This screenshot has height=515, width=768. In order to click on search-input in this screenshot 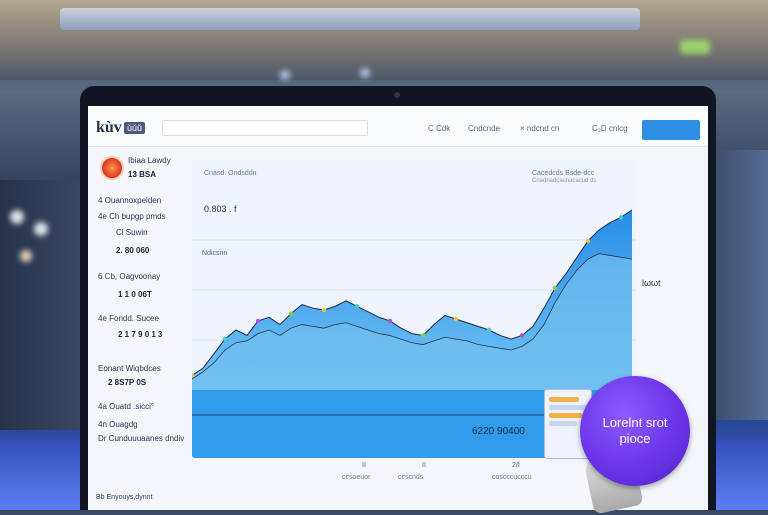, I will do `click(265, 128)`.